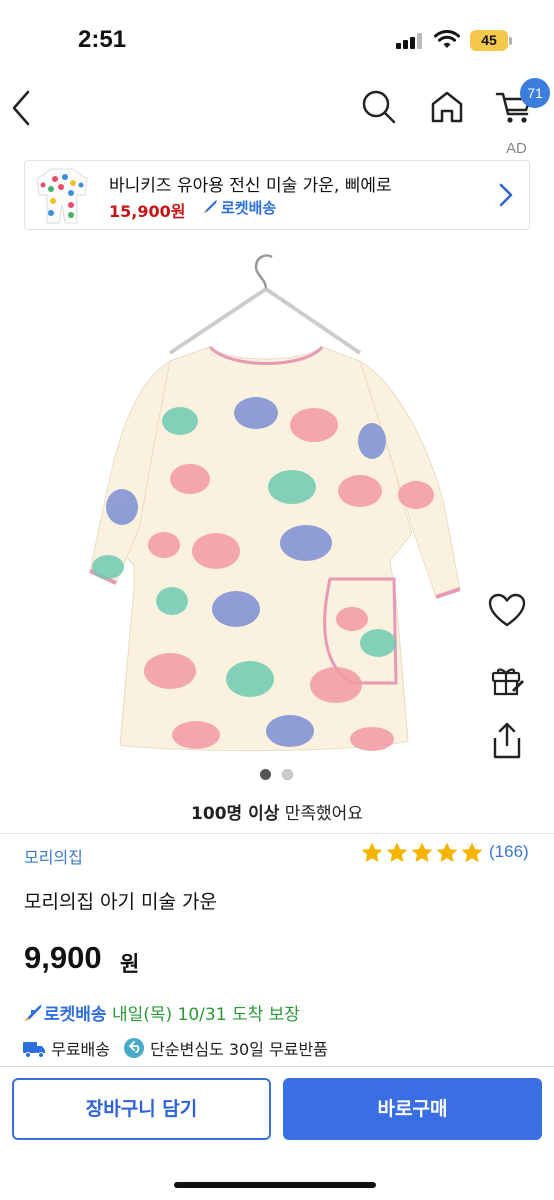 This screenshot has width=554, height=1200. Describe the element at coordinates (447, 107) in the screenshot. I see `home-icon` at that location.